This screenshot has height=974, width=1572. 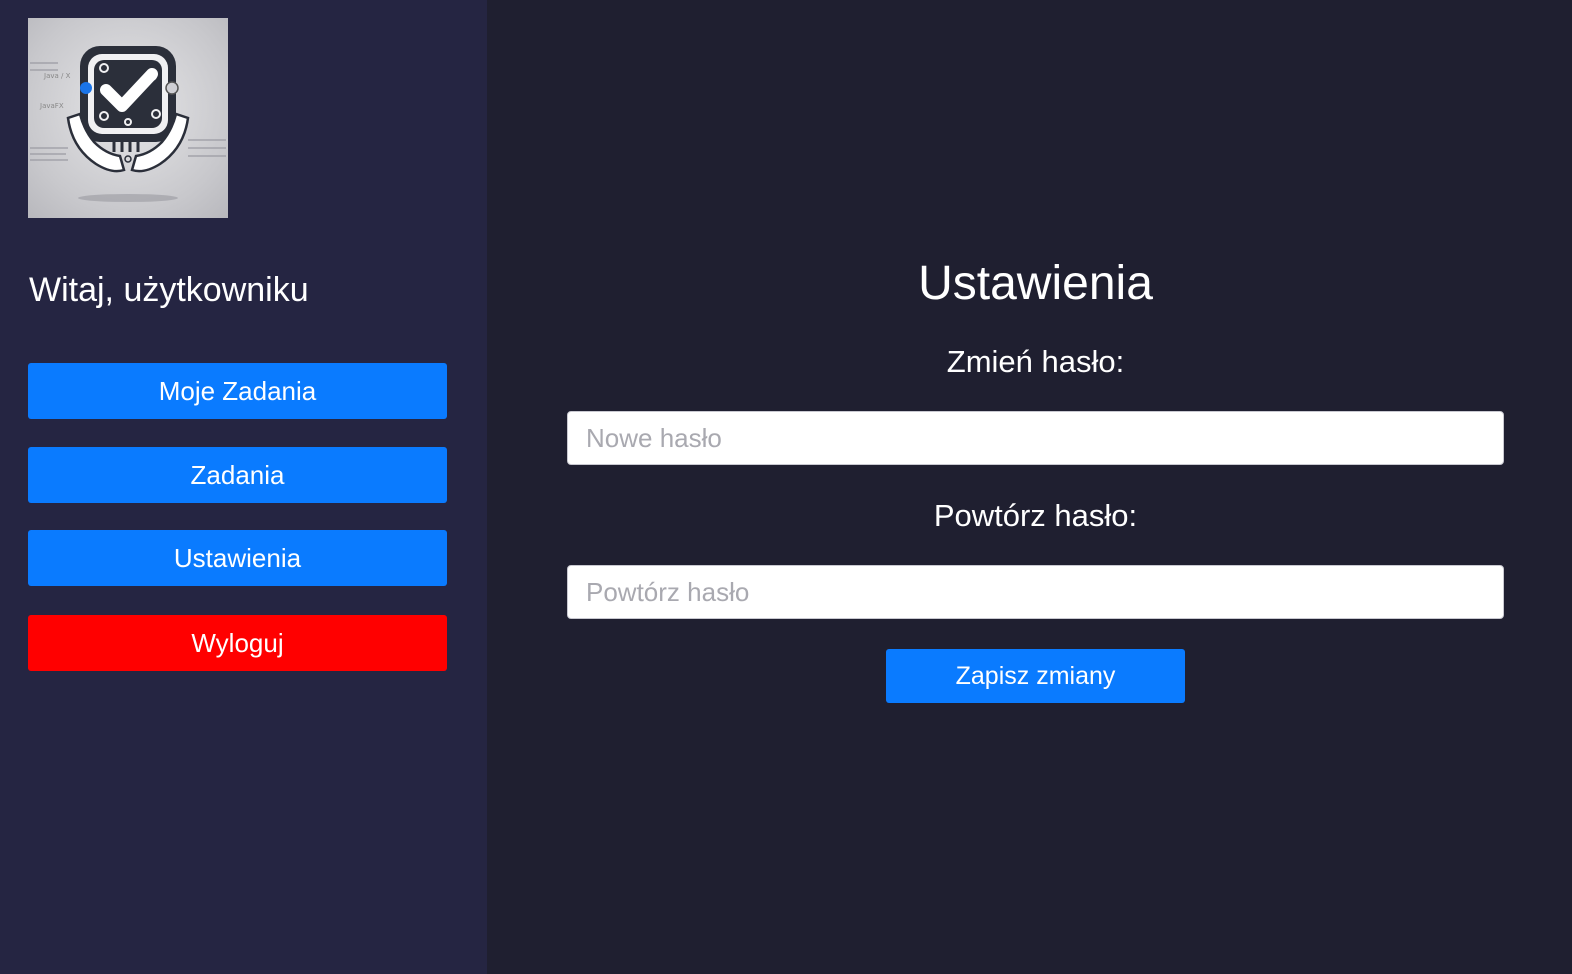 What do you see at coordinates (1035, 361) in the screenshot?
I see `change-password-label: Zmień hasło:` at bounding box center [1035, 361].